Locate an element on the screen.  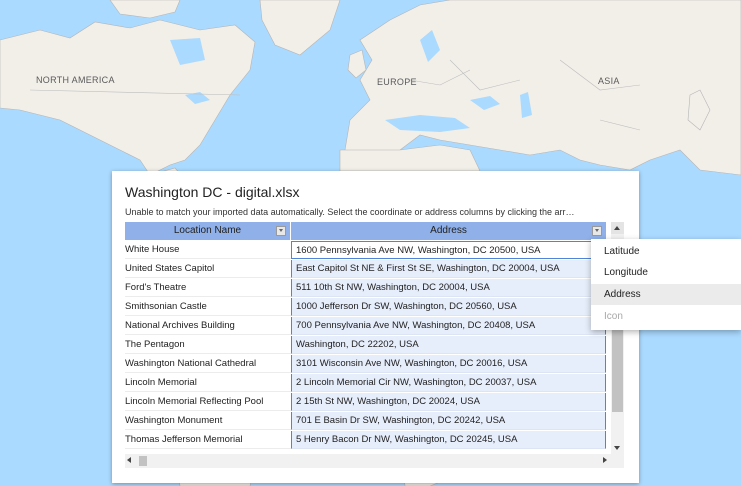
location-name-cell: The Pentagon is located at coordinates (208, 345).